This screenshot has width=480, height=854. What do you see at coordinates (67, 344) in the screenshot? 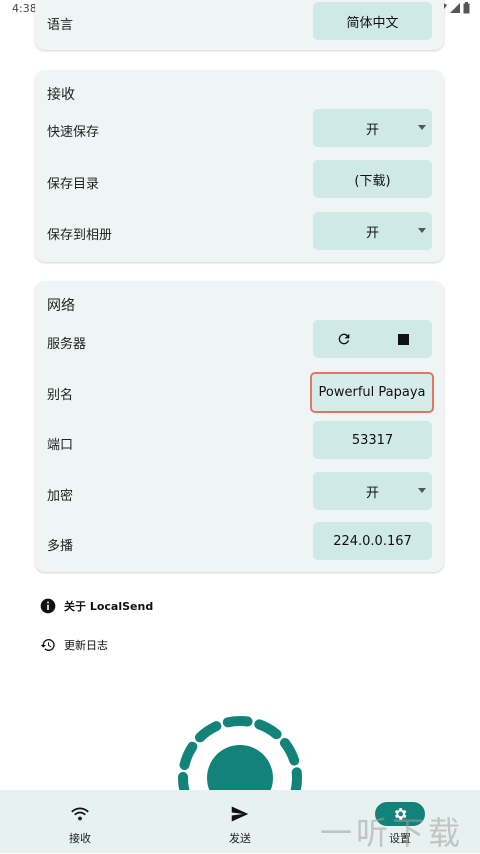
I see `server-label: 服务器` at bounding box center [67, 344].